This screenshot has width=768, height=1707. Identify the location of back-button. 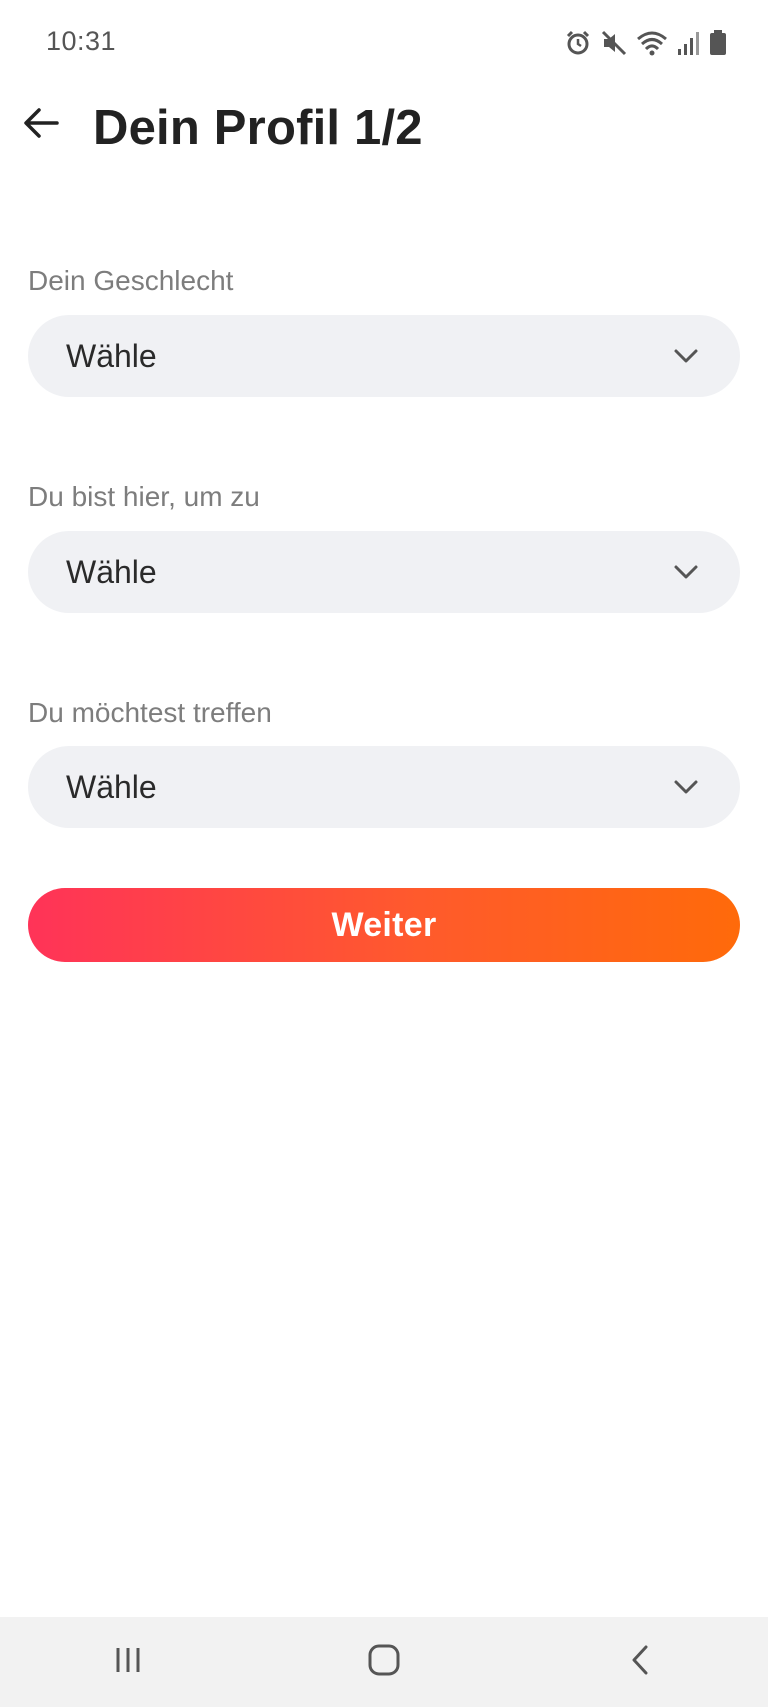
(41, 125).